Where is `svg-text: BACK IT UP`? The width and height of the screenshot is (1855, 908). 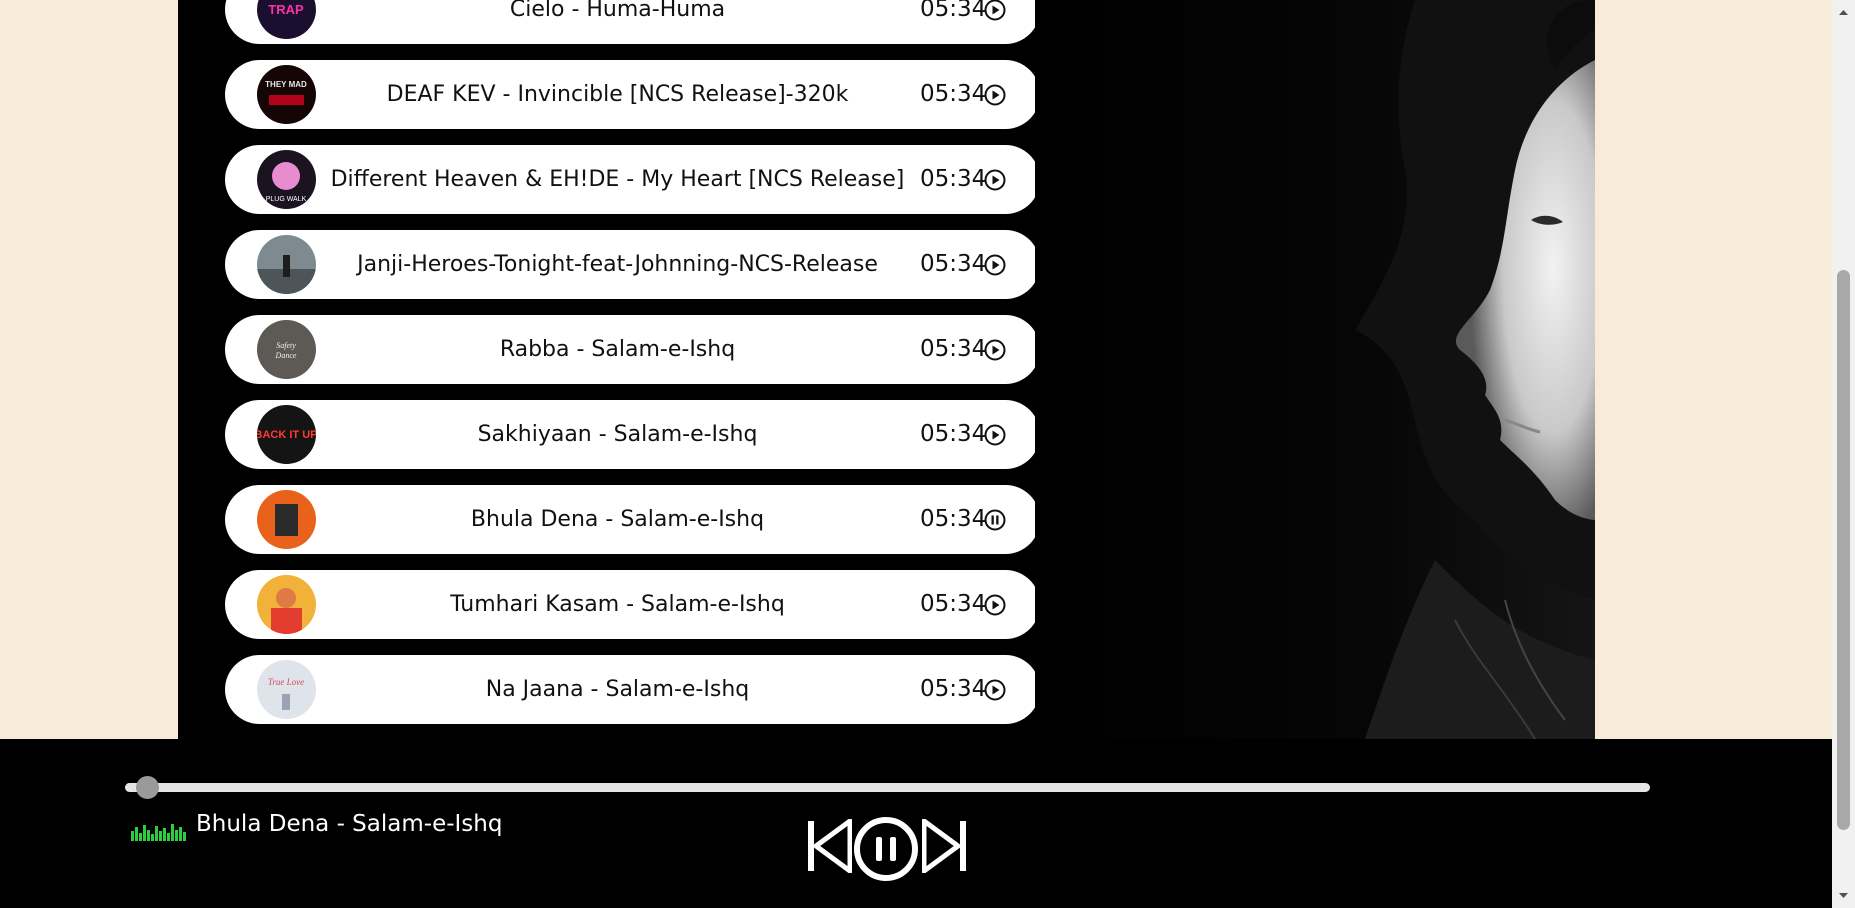
svg-text: BACK IT UP is located at coordinates (286, 435).